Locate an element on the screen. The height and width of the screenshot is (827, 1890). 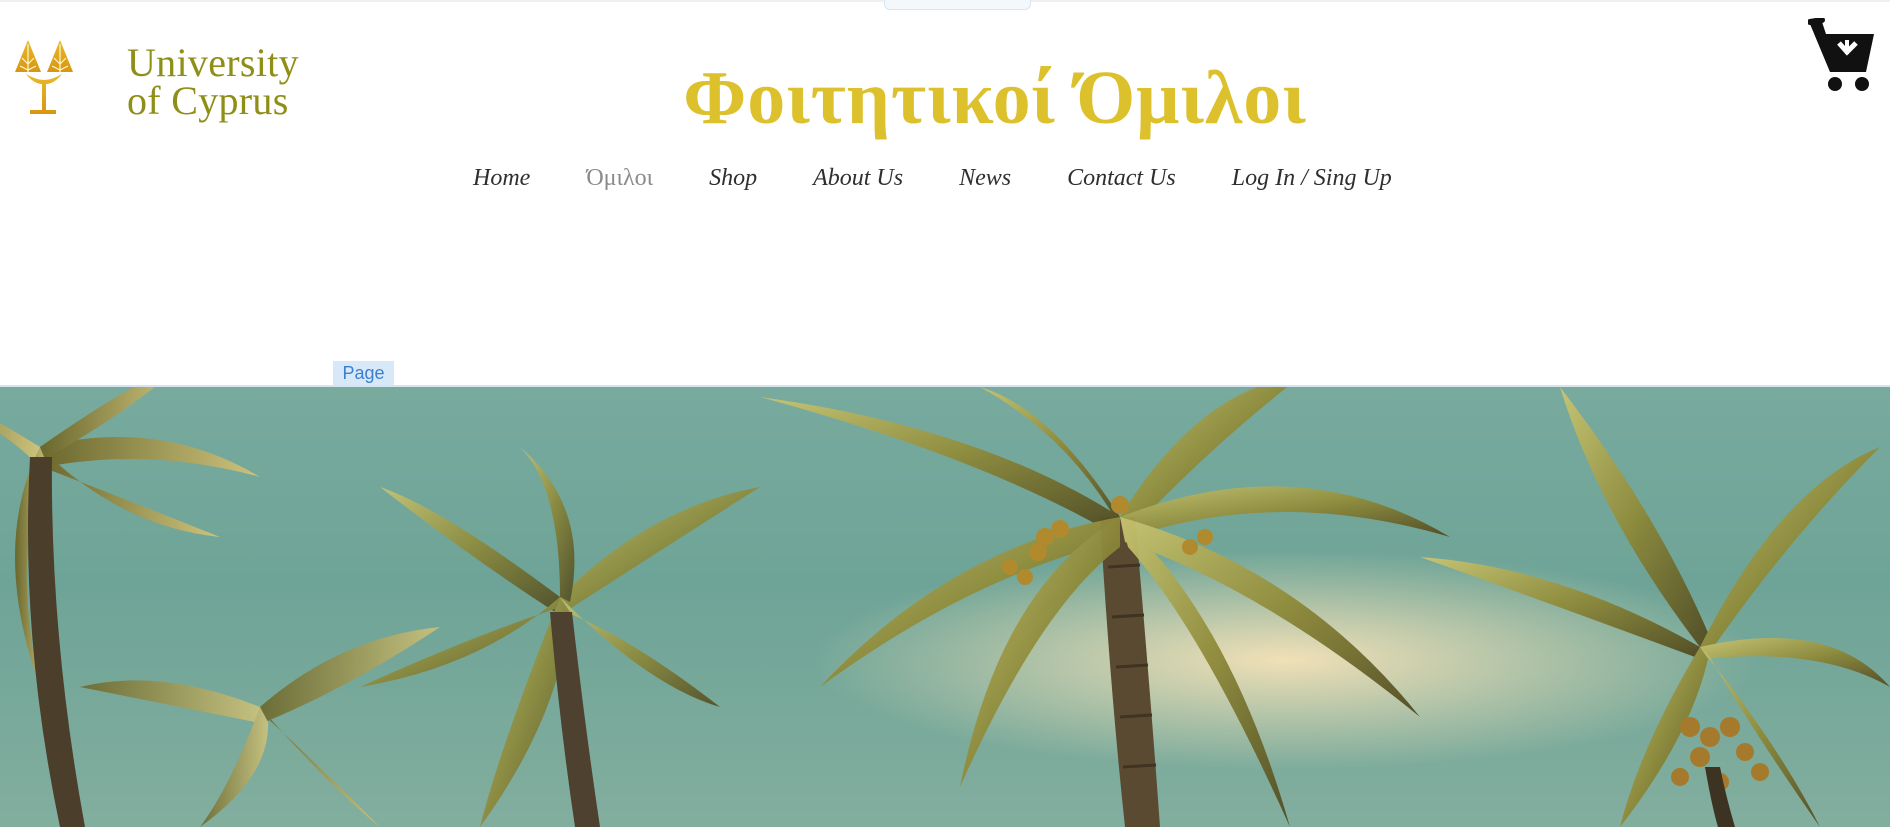
nav-omiloi: Όμιλοι is located at coordinates (619, 178).